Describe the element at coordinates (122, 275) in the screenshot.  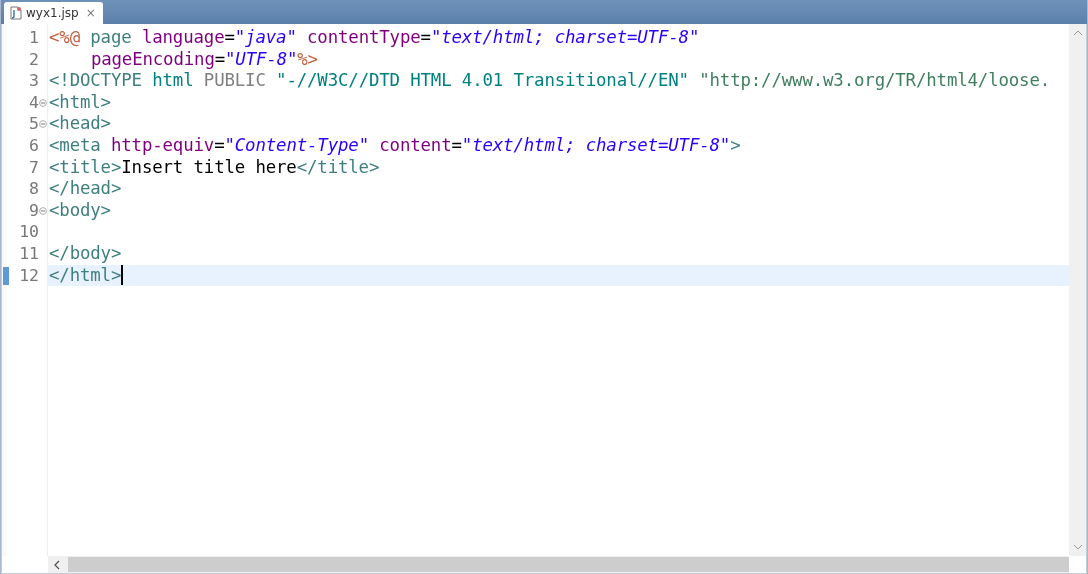
I see `text-cursor` at that location.